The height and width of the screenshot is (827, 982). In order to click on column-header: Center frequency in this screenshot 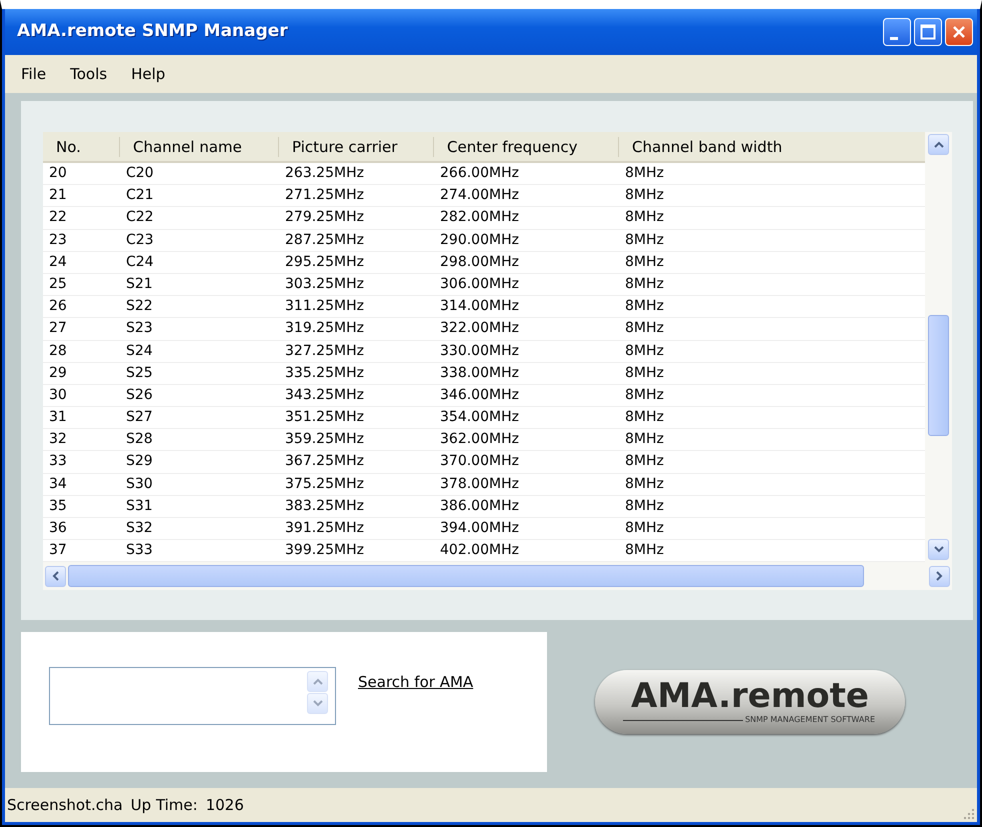, I will do `click(526, 146)`.